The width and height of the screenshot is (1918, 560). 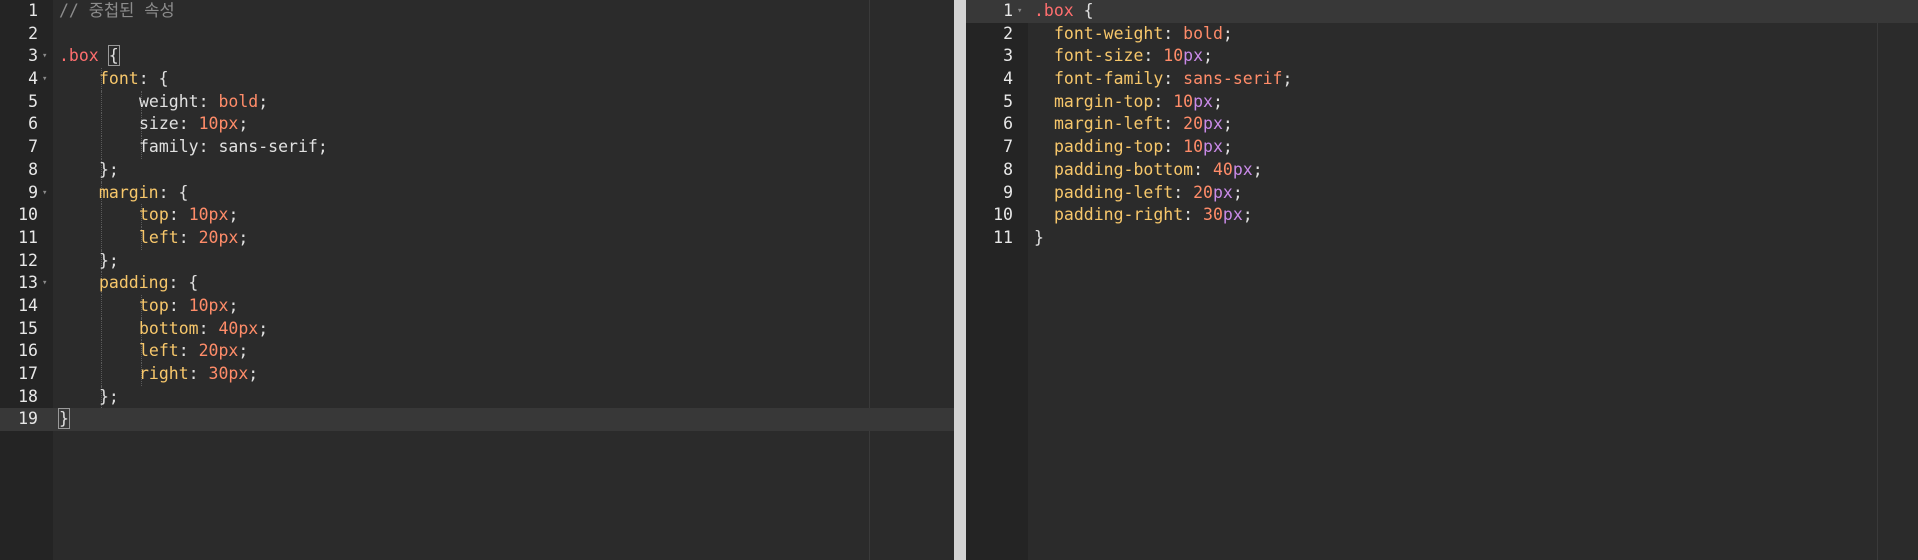 I want to click on code-line: 19}, so click(x=477, y=420).